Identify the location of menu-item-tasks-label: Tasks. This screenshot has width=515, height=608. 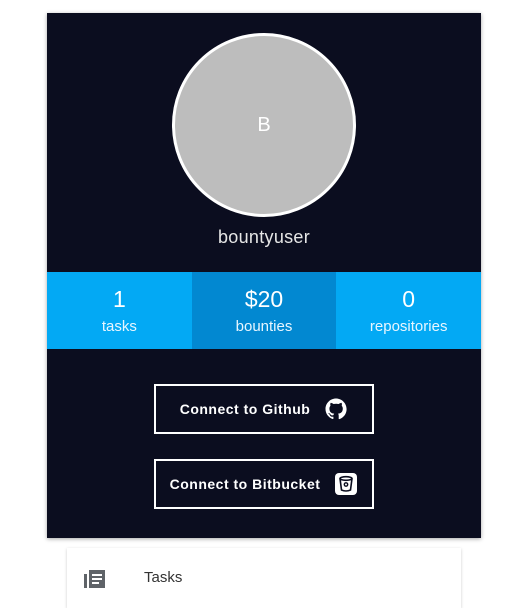
(163, 577).